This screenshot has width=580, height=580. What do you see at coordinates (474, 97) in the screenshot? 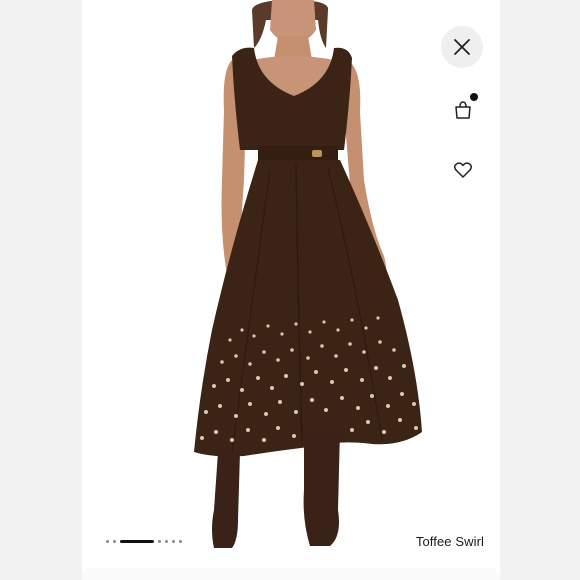
I see `bag-notification-dot` at bounding box center [474, 97].